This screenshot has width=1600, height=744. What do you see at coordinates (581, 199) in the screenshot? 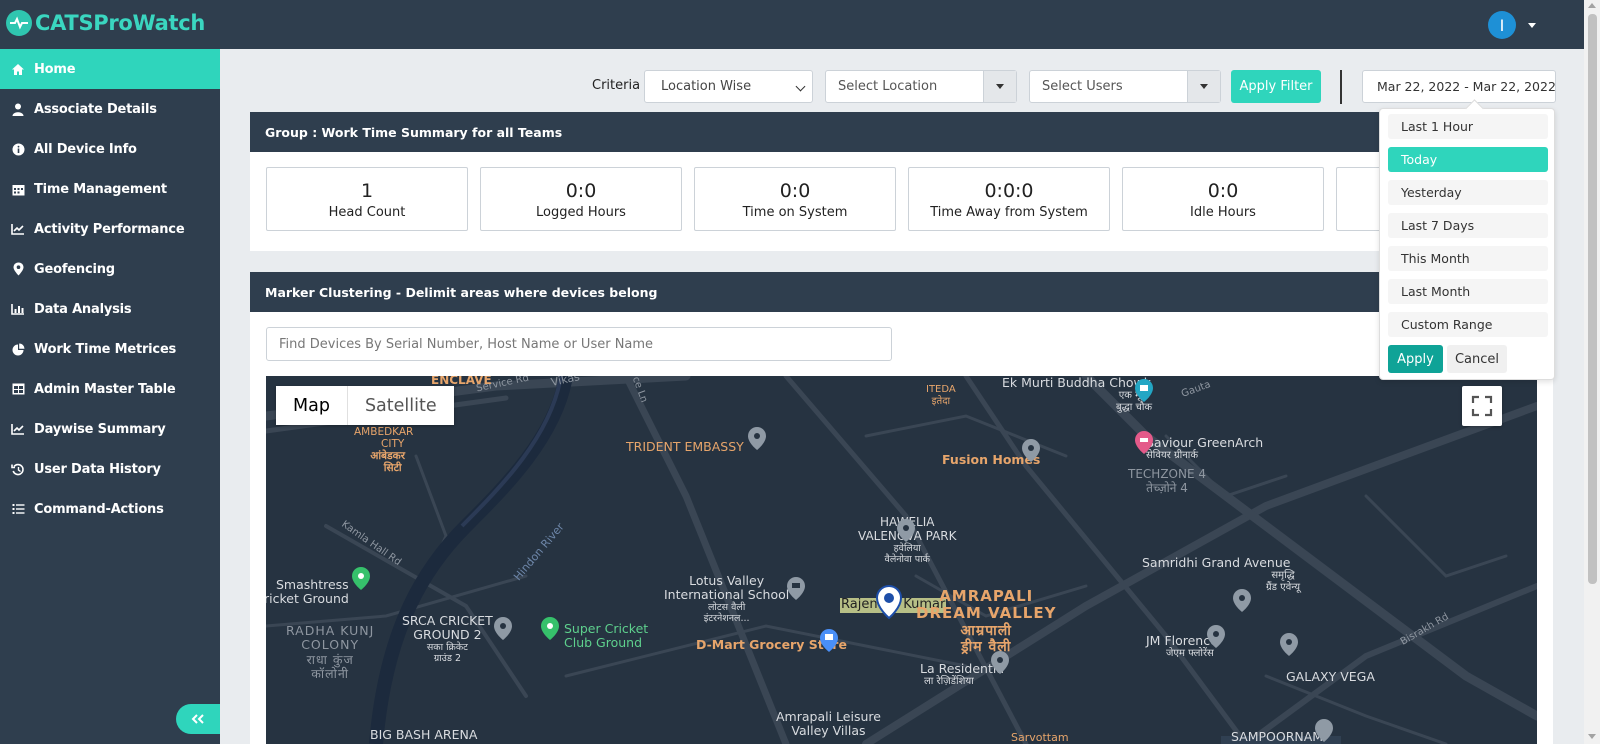
I see `stat-card-logged-hours: 0:0 Logged Hours` at bounding box center [581, 199].